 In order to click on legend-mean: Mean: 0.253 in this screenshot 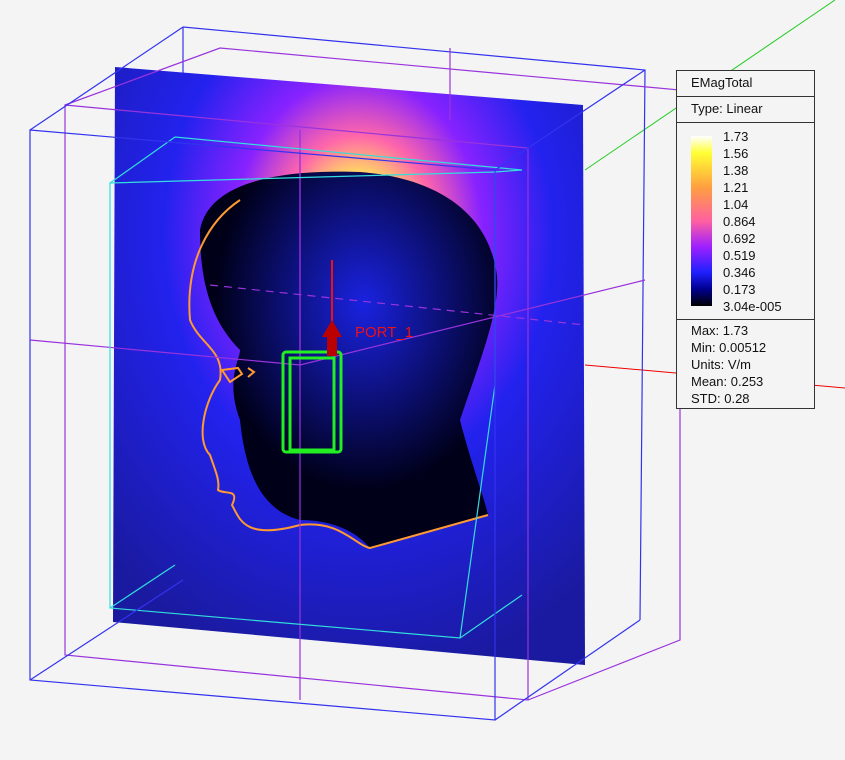, I will do `click(727, 381)`.